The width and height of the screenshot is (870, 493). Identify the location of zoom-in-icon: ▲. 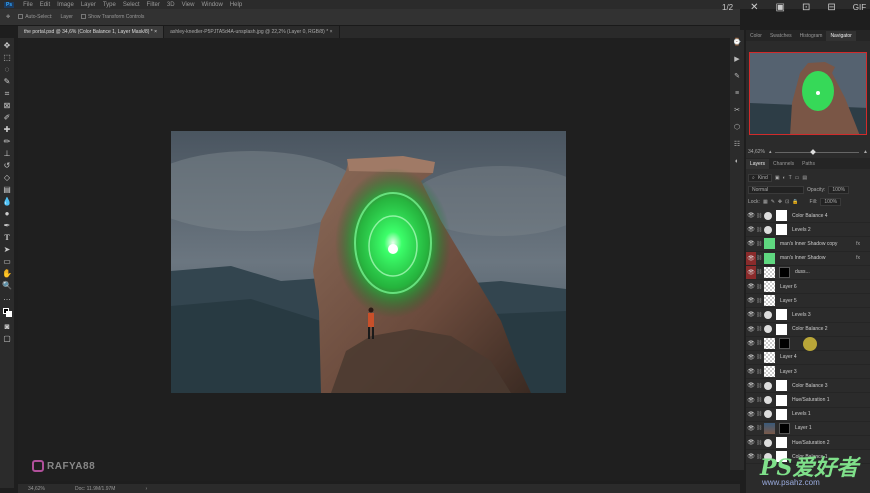
(865, 152).